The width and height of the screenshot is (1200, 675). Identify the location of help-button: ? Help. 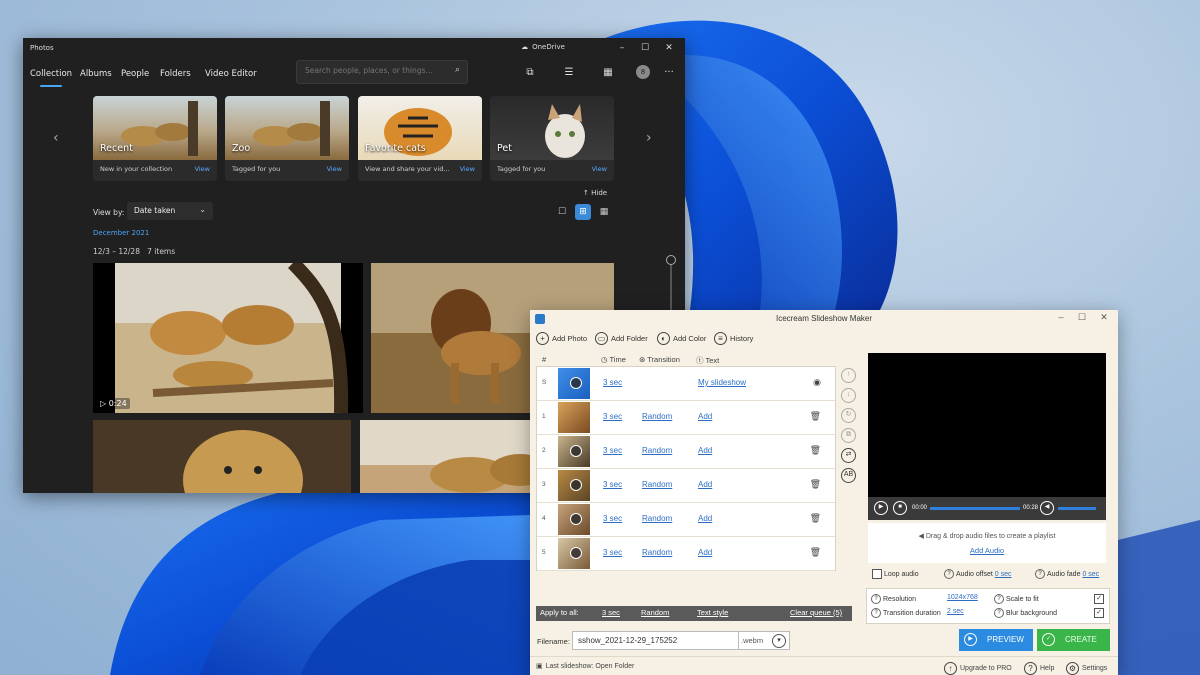
(1039, 668).